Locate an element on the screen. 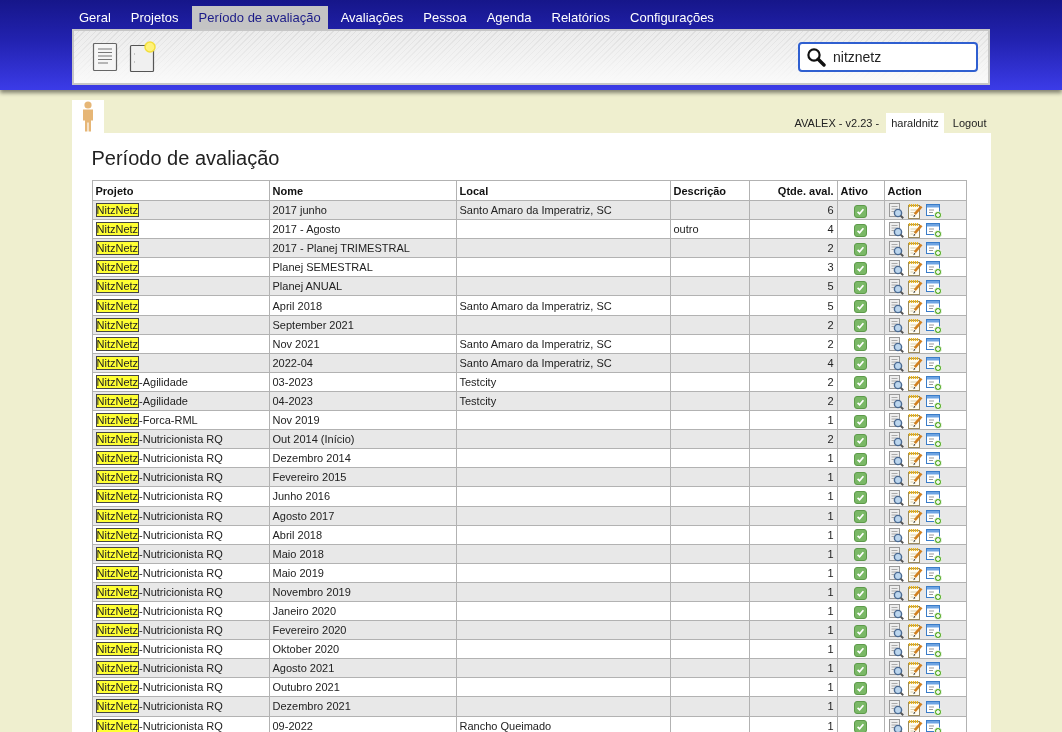 Image resolution: width=1062 pixels, height=732 pixels. search-field: nitznetz is located at coordinates (888, 57).